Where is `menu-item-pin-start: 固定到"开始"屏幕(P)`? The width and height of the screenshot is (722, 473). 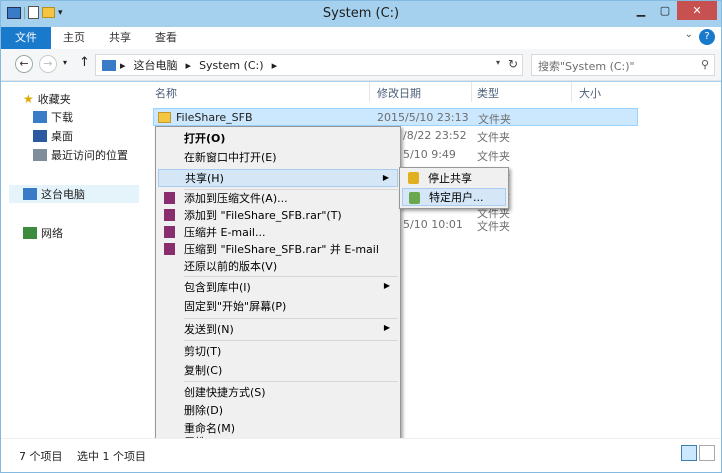
menu-item-pin-start: 固定到"开始"屏幕(P) is located at coordinates (278, 306).